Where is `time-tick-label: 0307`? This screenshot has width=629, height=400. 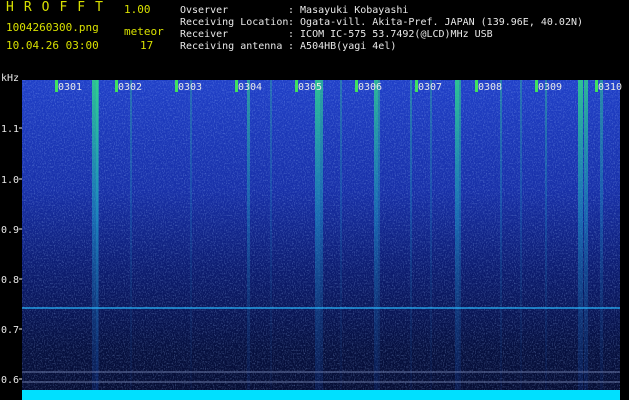 time-tick-label: 0307 is located at coordinates (430, 87).